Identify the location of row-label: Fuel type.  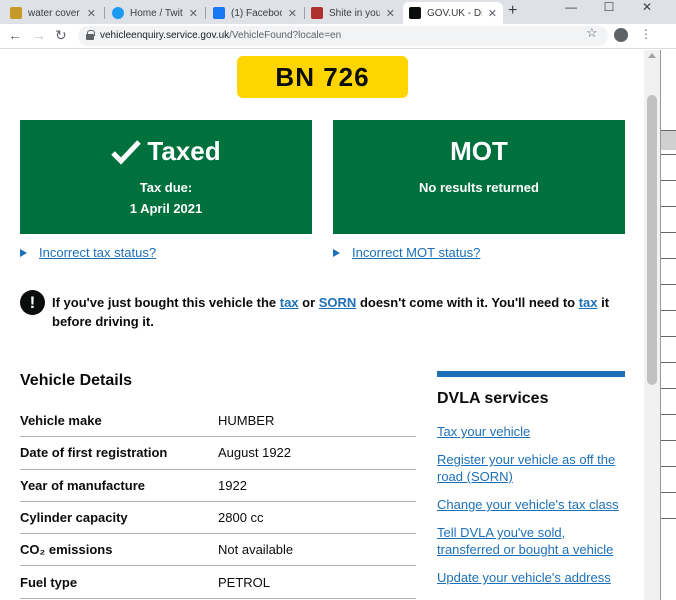
(49, 582).